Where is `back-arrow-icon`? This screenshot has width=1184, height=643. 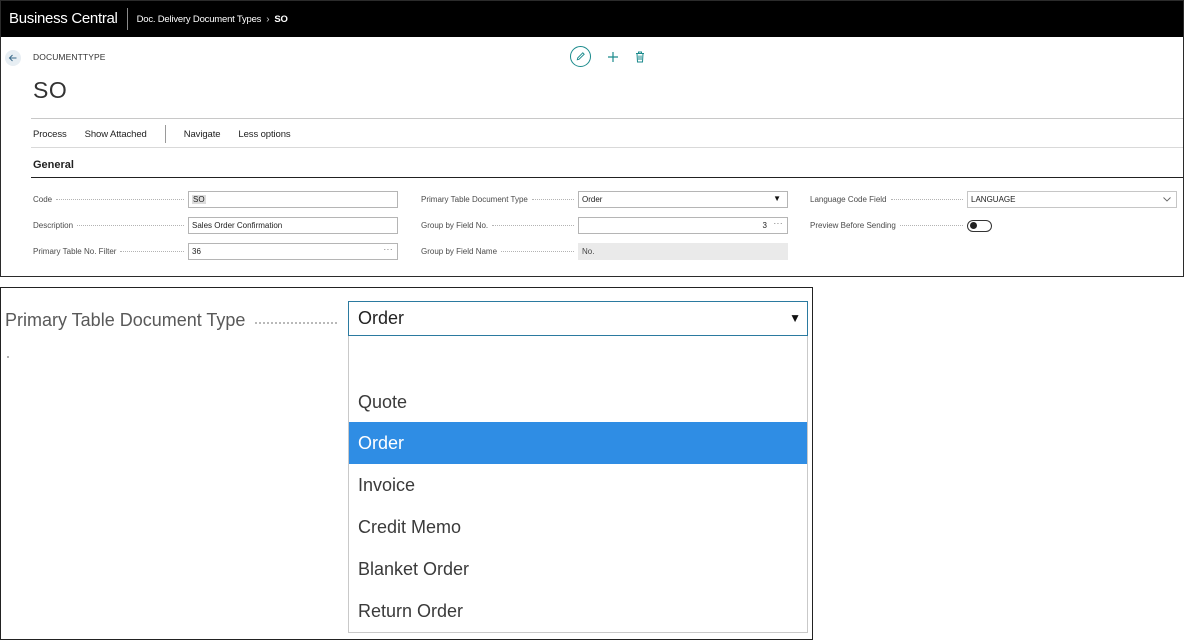 back-arrow-icon is located at coordinates (13, 58).